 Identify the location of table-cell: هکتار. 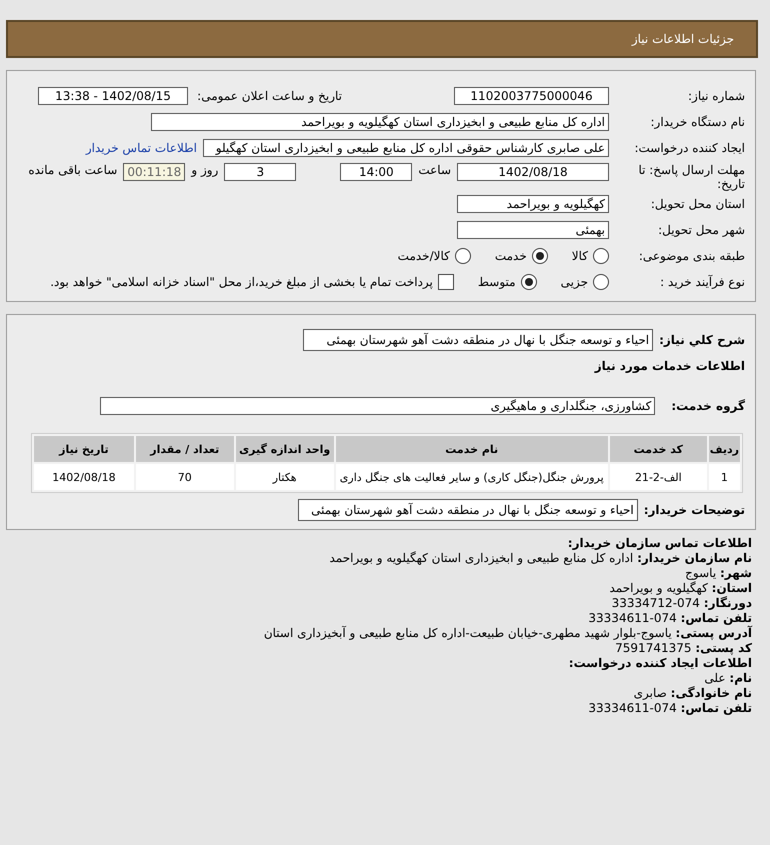
(285, 477).